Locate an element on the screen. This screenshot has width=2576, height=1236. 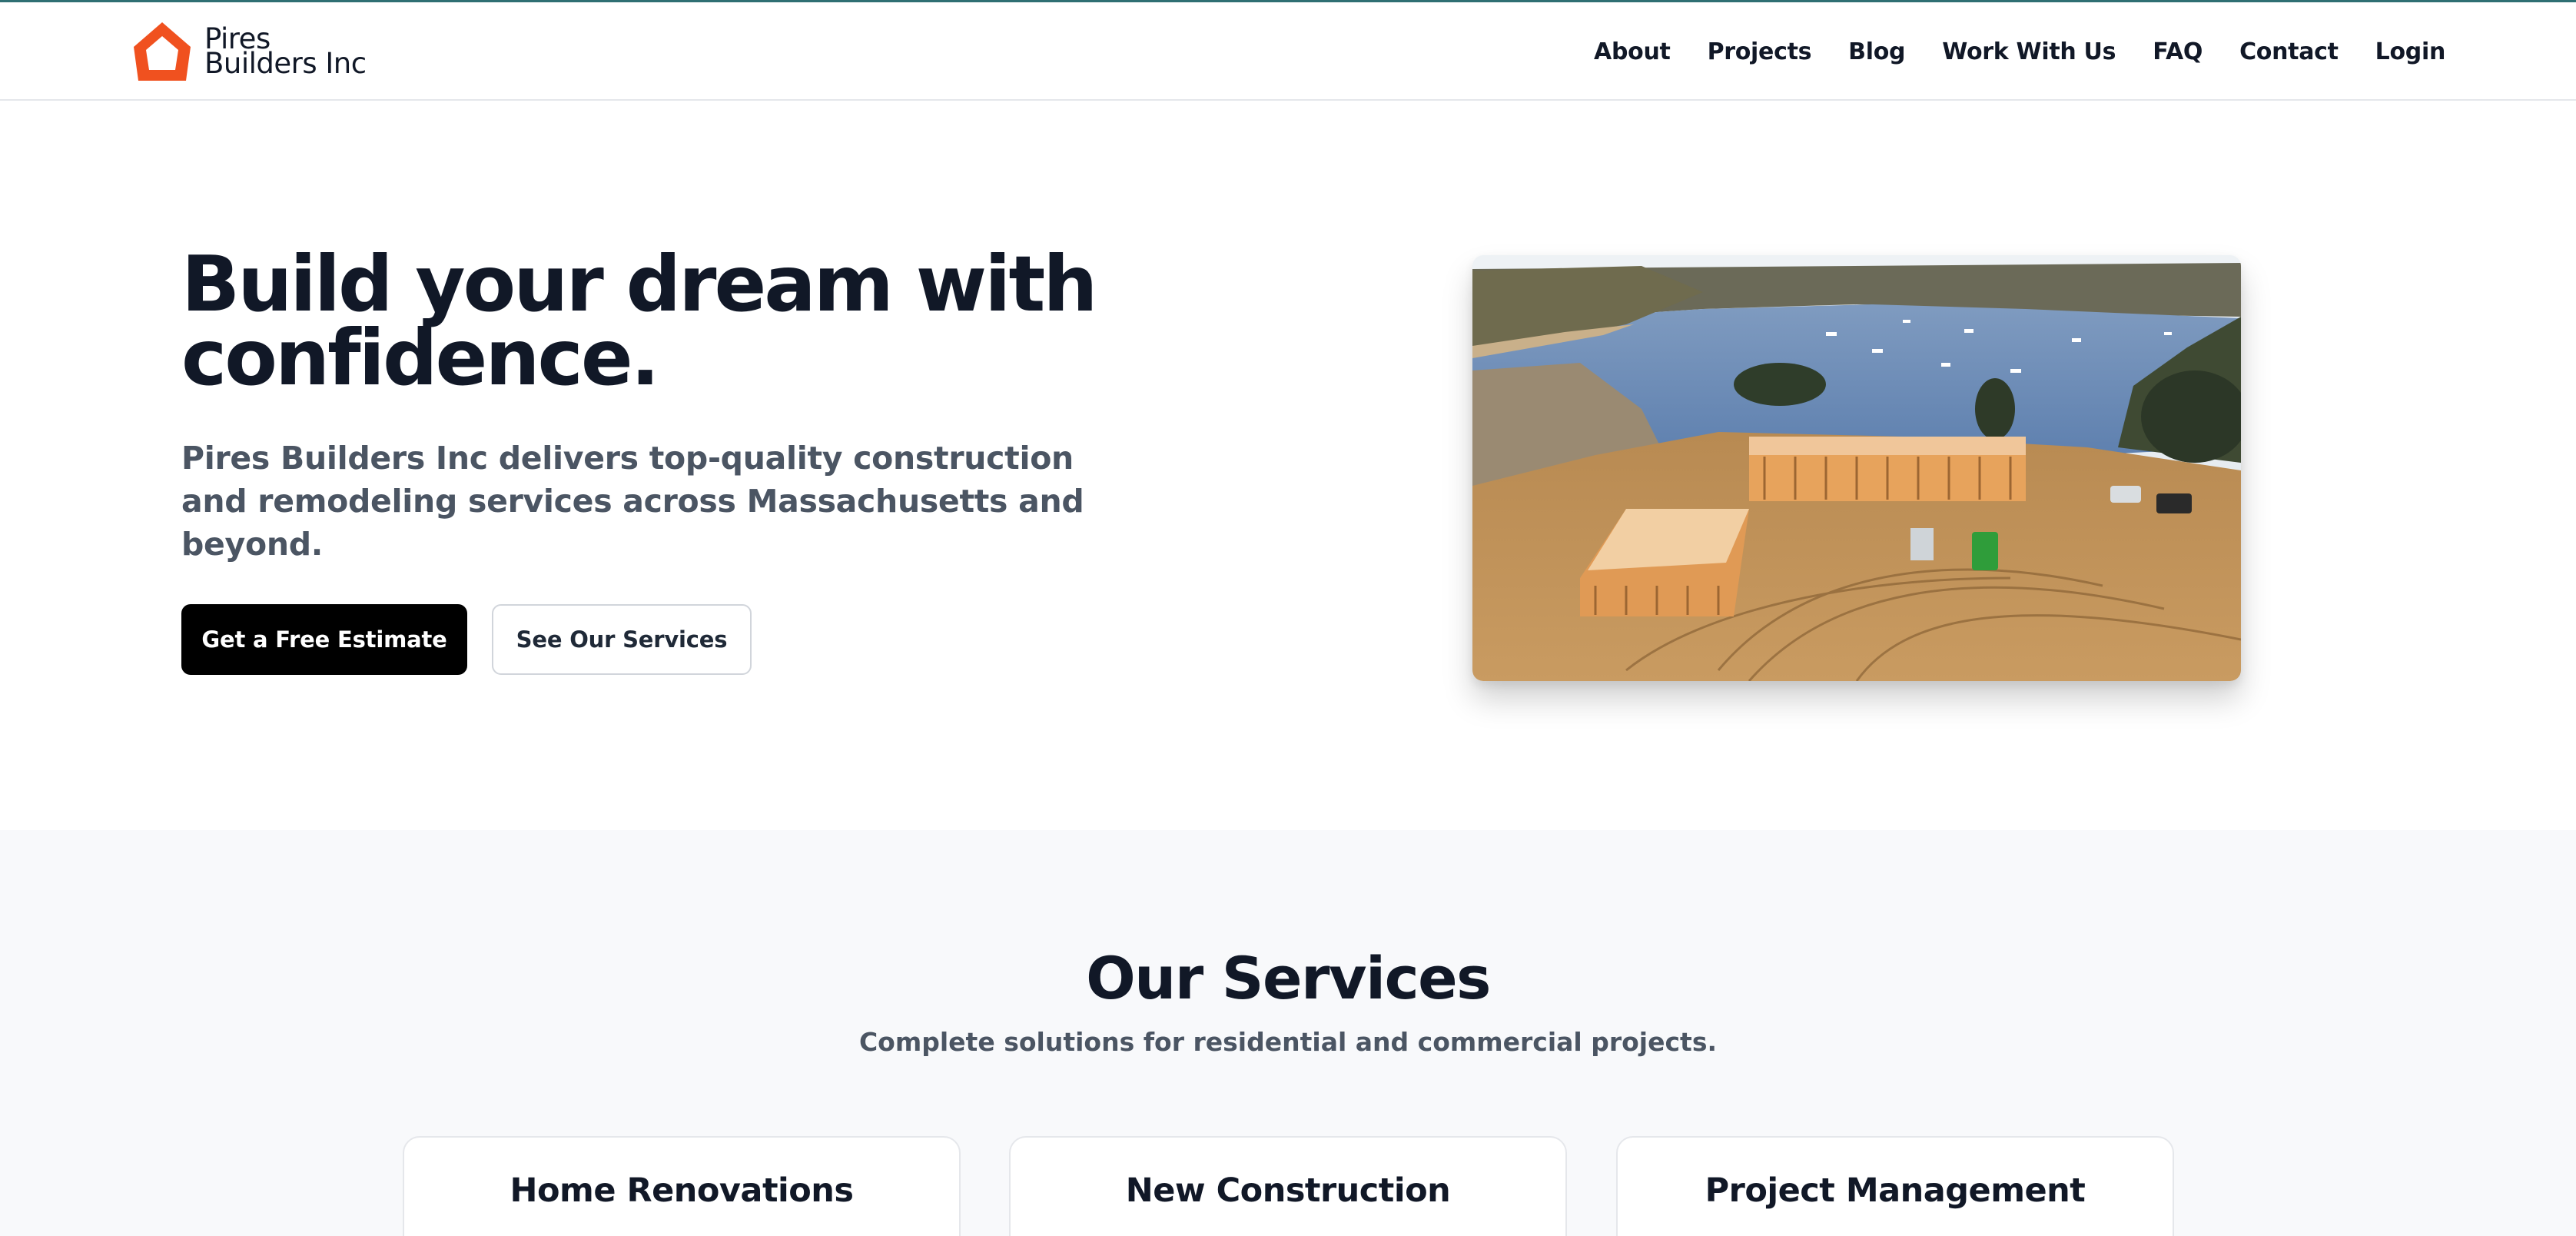
house-frame-back is located at coordinates (1888, 469).